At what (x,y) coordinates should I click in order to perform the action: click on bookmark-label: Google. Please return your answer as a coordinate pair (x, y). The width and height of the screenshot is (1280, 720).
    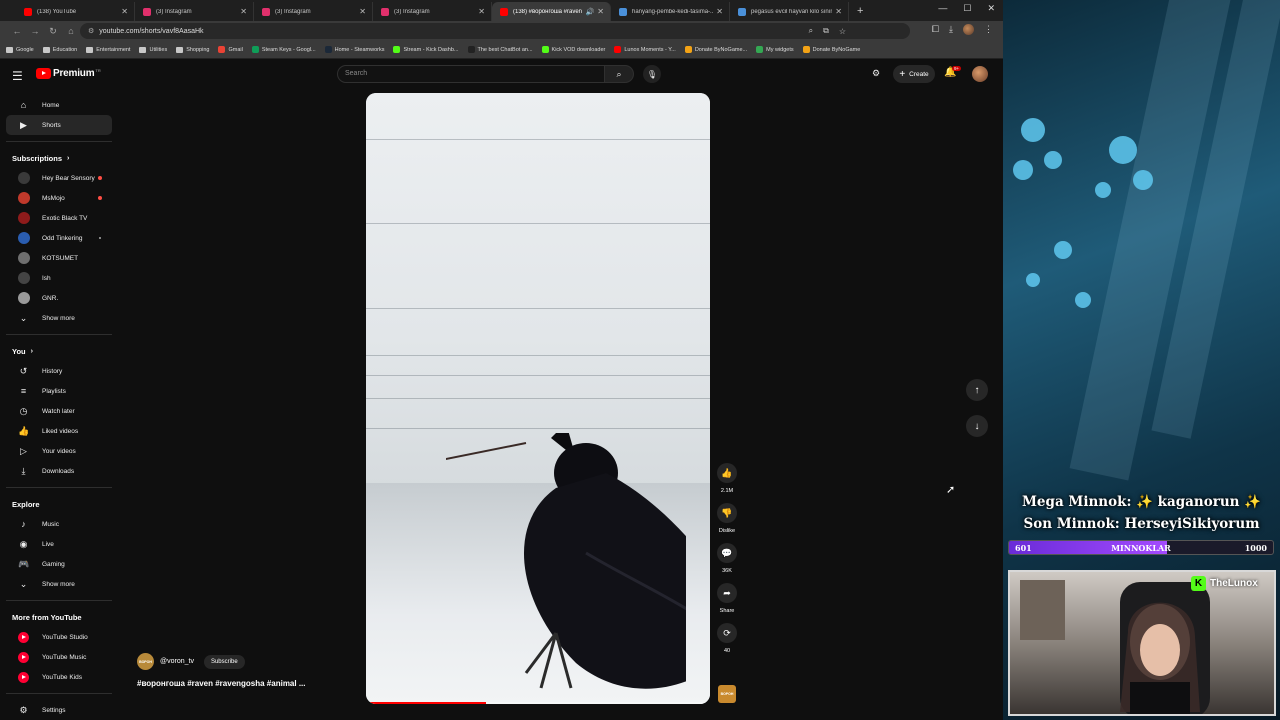
    Looking at the image, I should click on (25, 49).